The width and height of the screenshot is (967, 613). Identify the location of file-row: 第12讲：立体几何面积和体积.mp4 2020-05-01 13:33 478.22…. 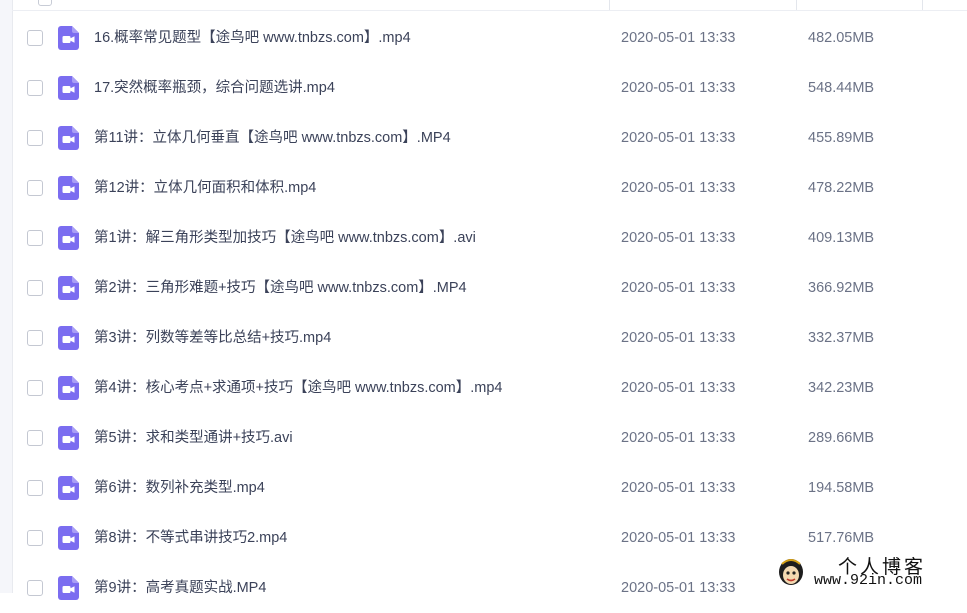
(489, 188).